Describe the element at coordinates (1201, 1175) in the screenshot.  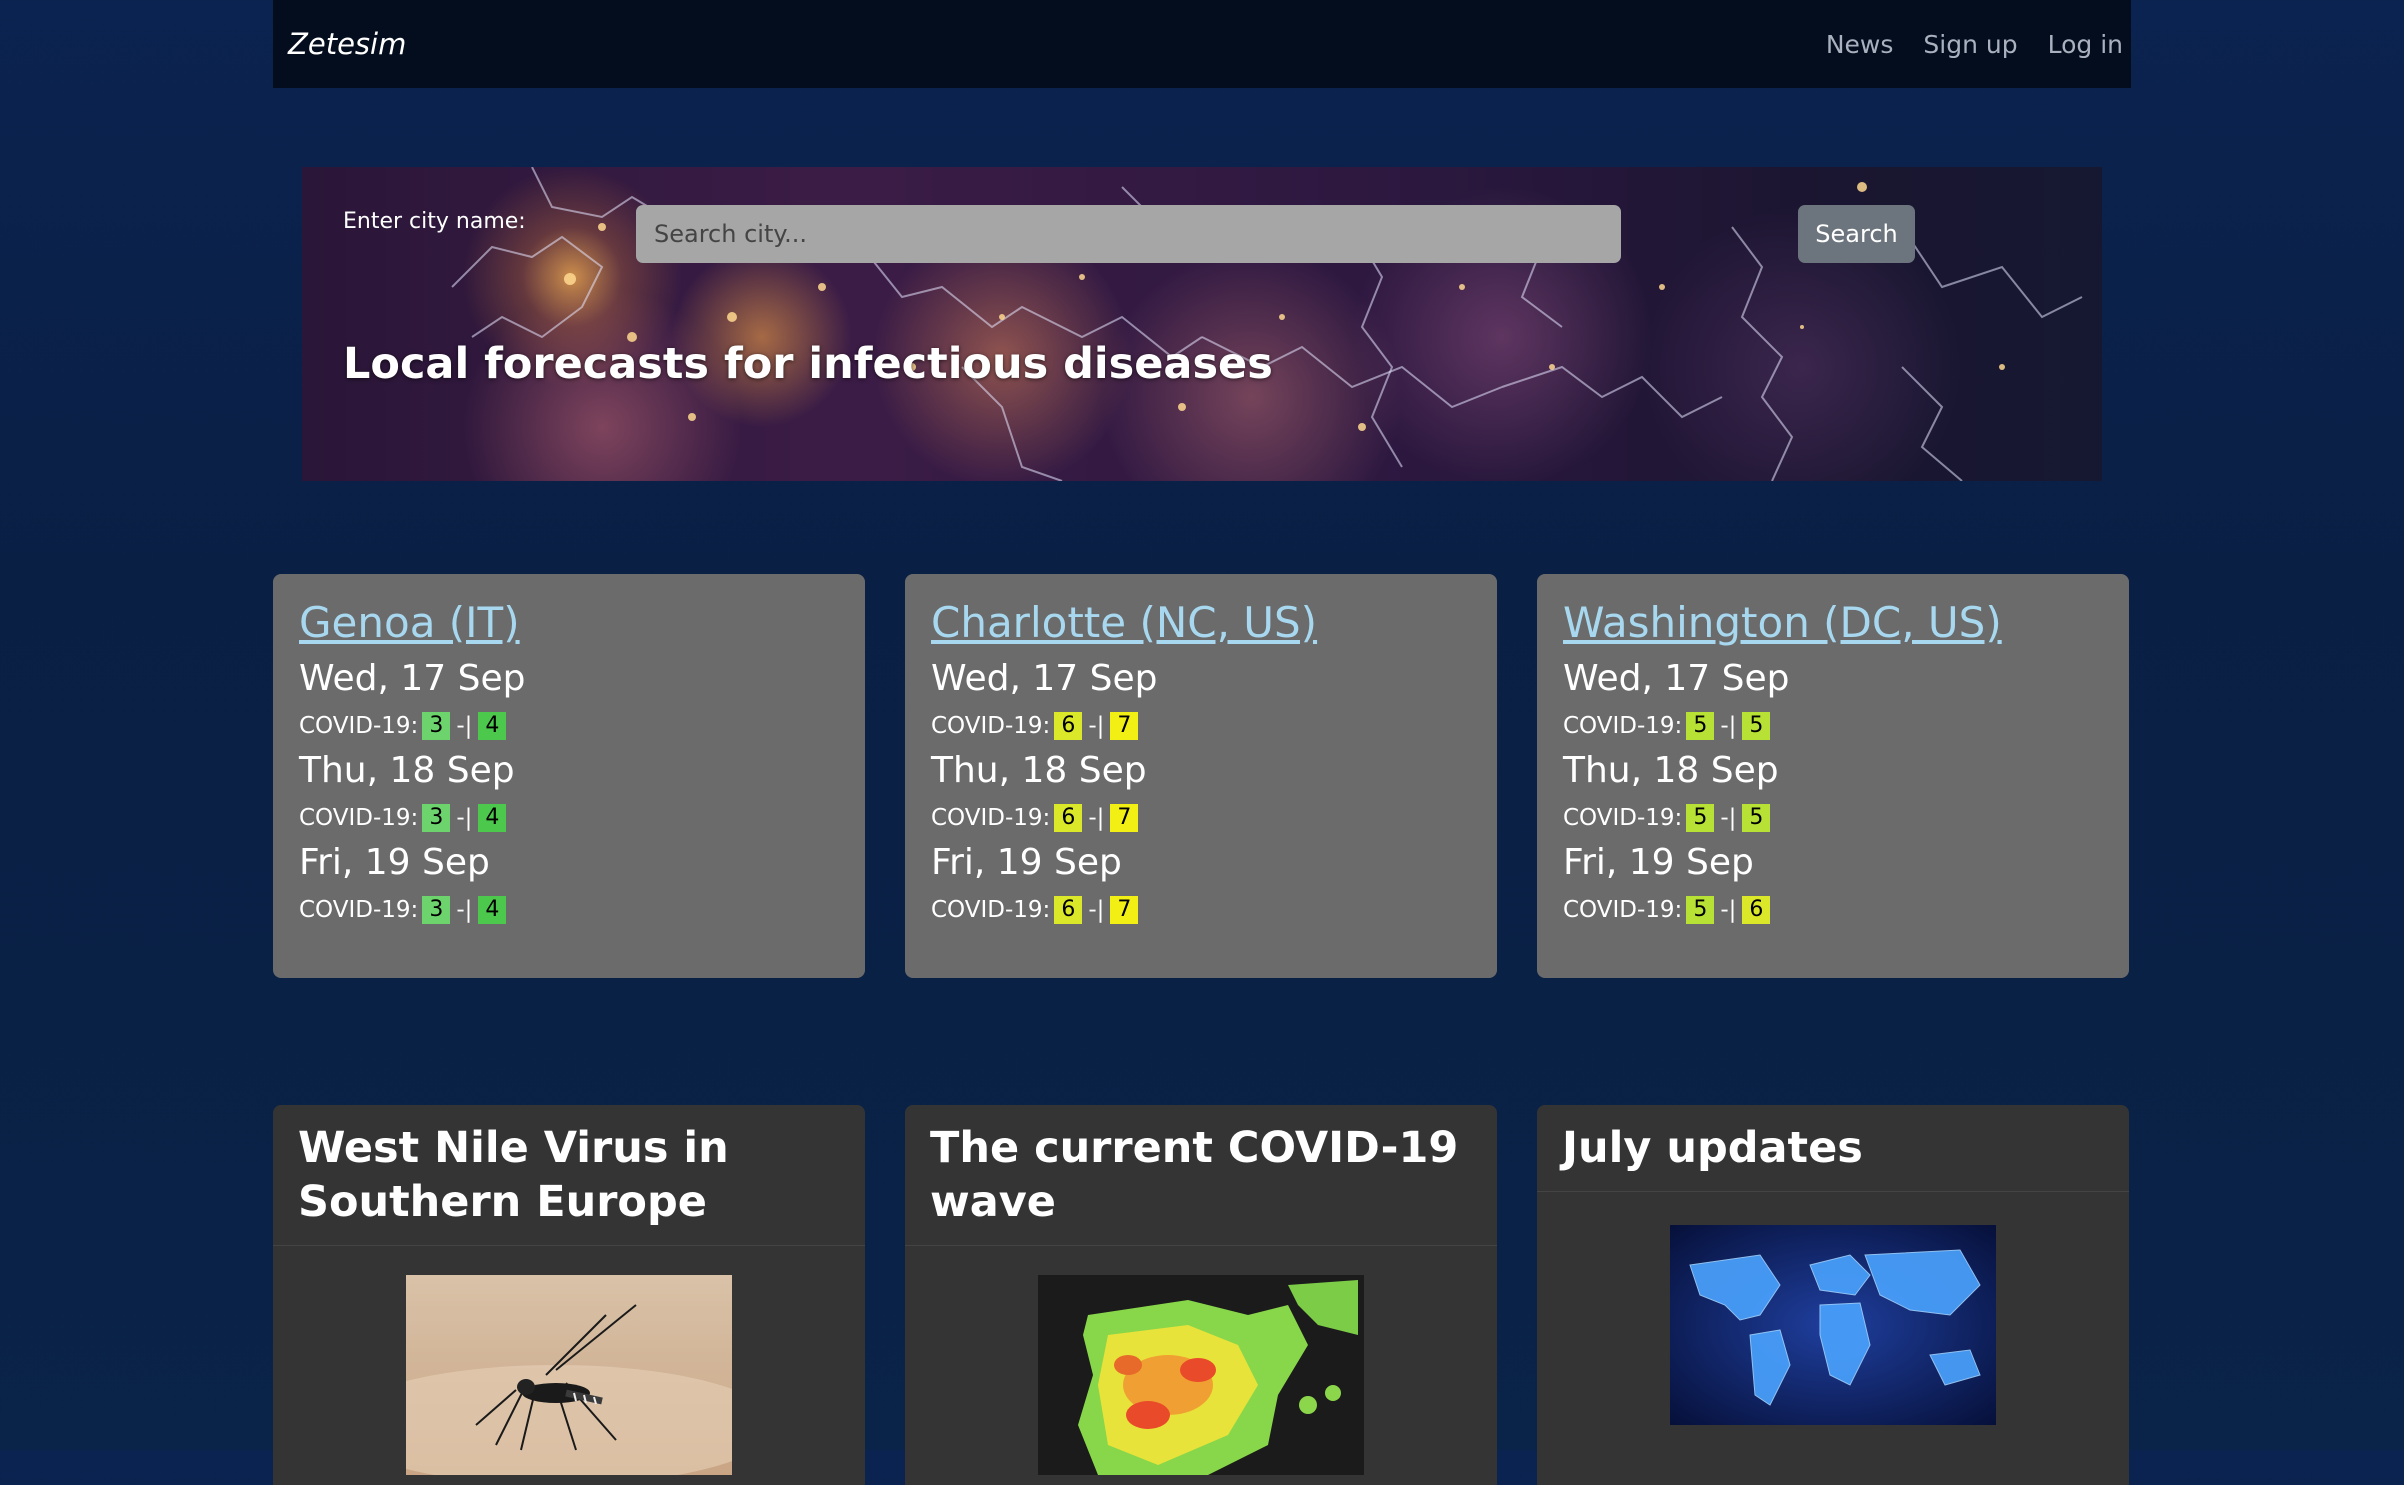
I see `news-title: The current COVID-19 wave` at that location.